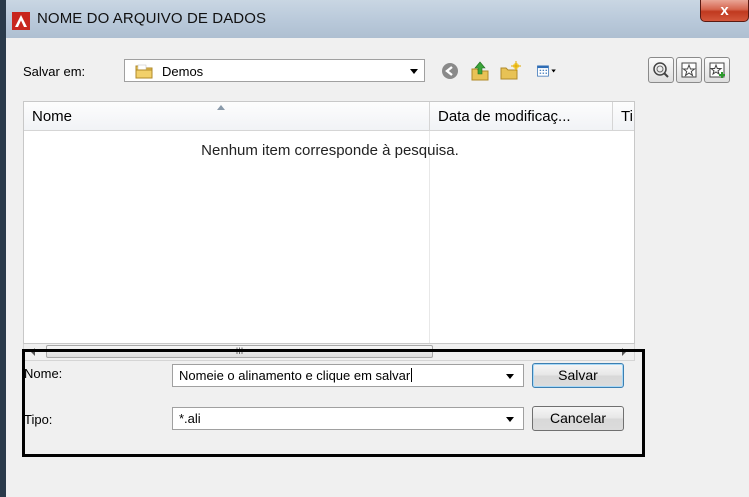 This screenshot has width=749, height=497. What do you see at coordinates (54, 71) in the screenshot?
I see `save-in-label: Salvar em:` at bounding box center [54, 71].